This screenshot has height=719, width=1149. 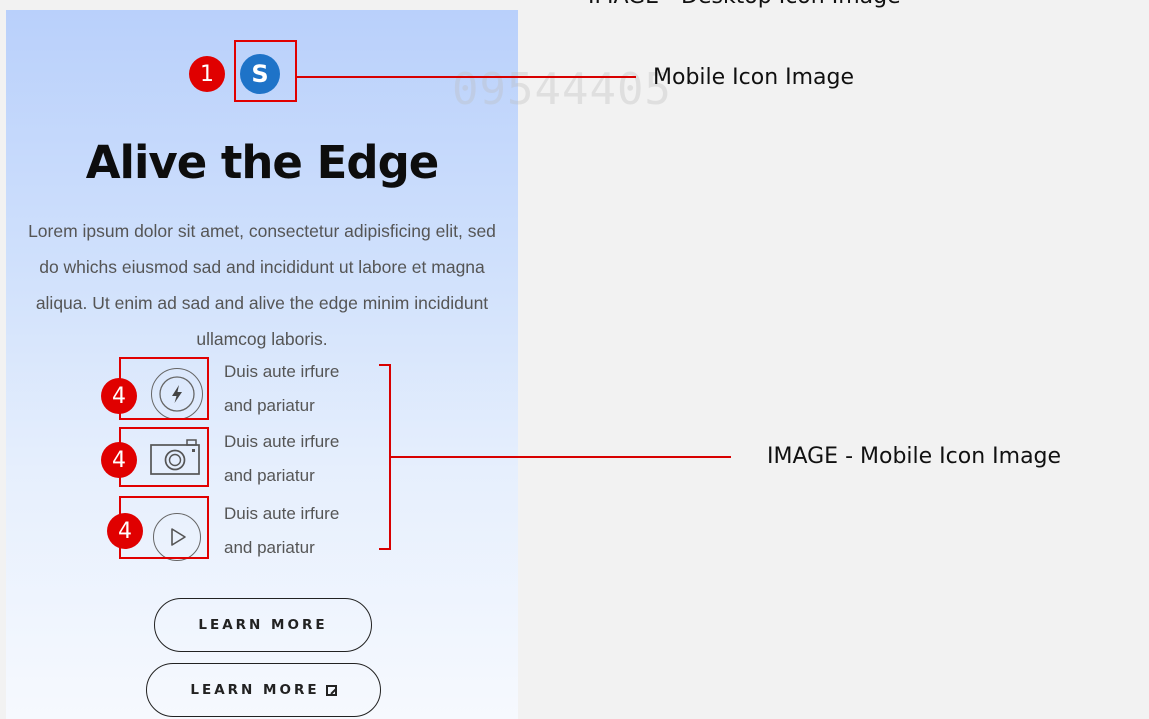 What do you see at coordinates (385, 549) in the screenshot?
I see `bracket-bottom-tick` at bounding box center [385, 549].